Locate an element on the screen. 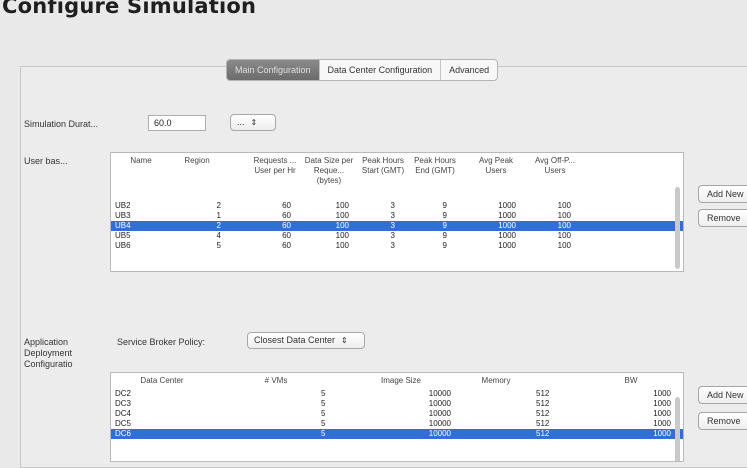  cell-data-center: DC2 is located at coordinates (123, 393).